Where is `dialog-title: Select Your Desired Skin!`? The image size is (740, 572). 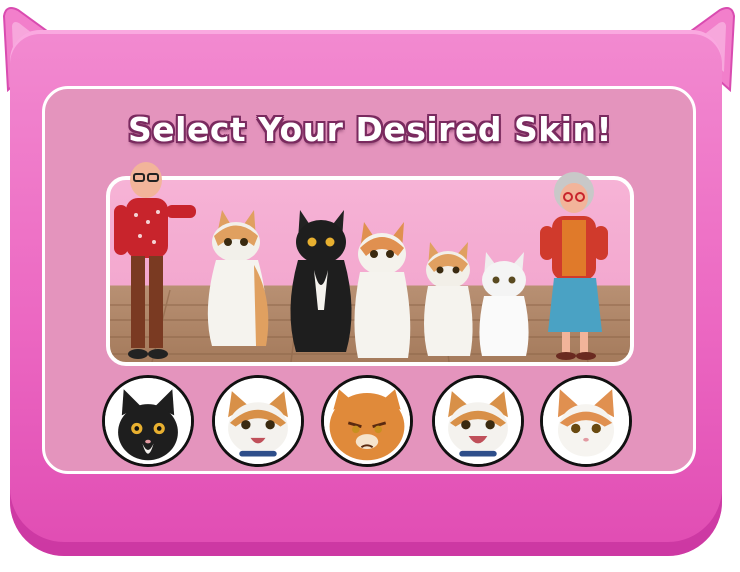
dialog-title: Select Your Desired Skin! is located at coordinates (370, 129).